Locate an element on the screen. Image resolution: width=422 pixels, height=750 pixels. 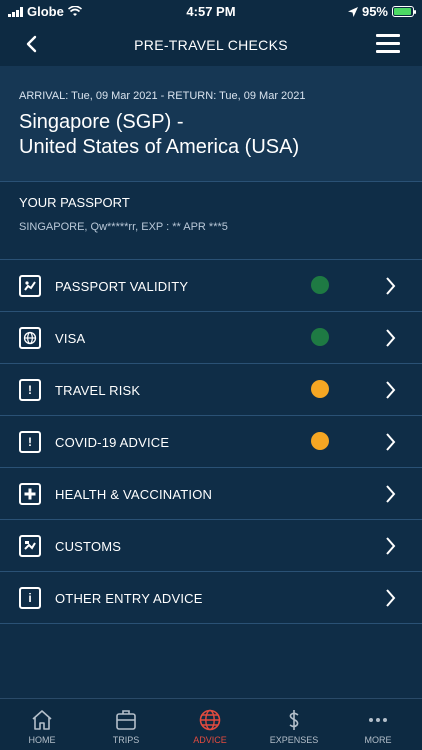
tab-bar: HOME TRIPS ADVICE EXPENSES MORE is located at coordinates (211, 724).